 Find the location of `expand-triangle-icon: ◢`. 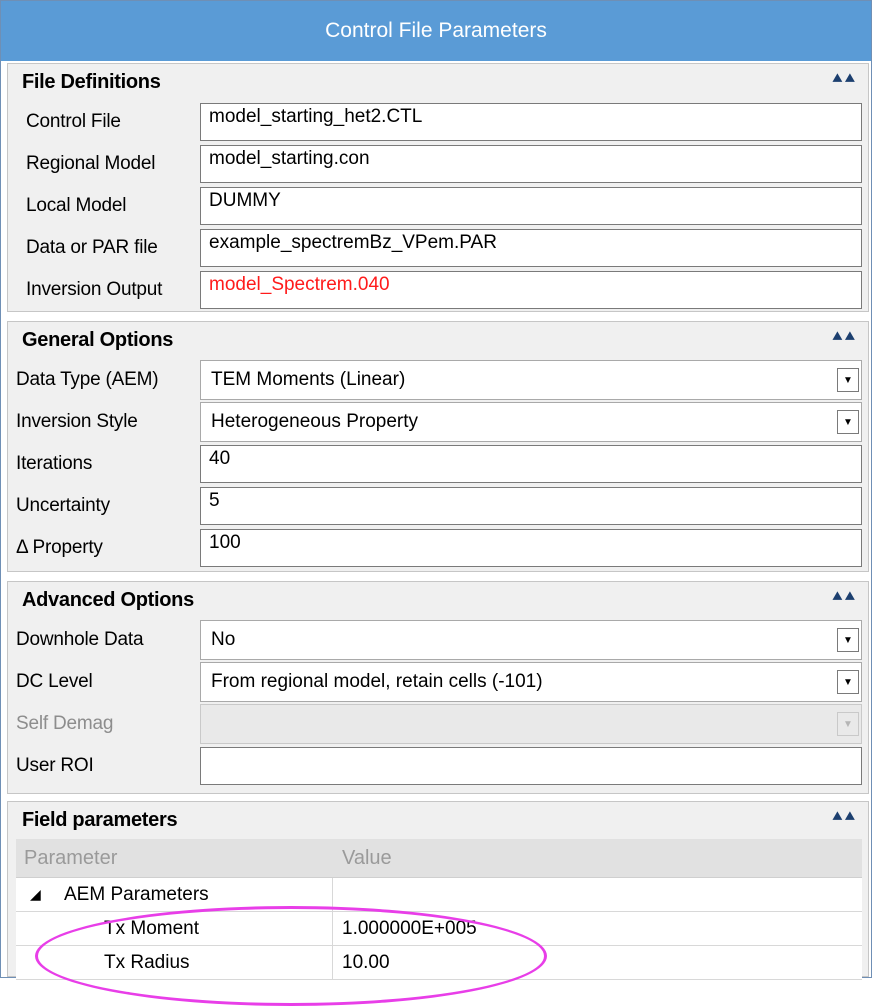

expand-triangle-icon: ◢ is located at coordinates (35, 894).